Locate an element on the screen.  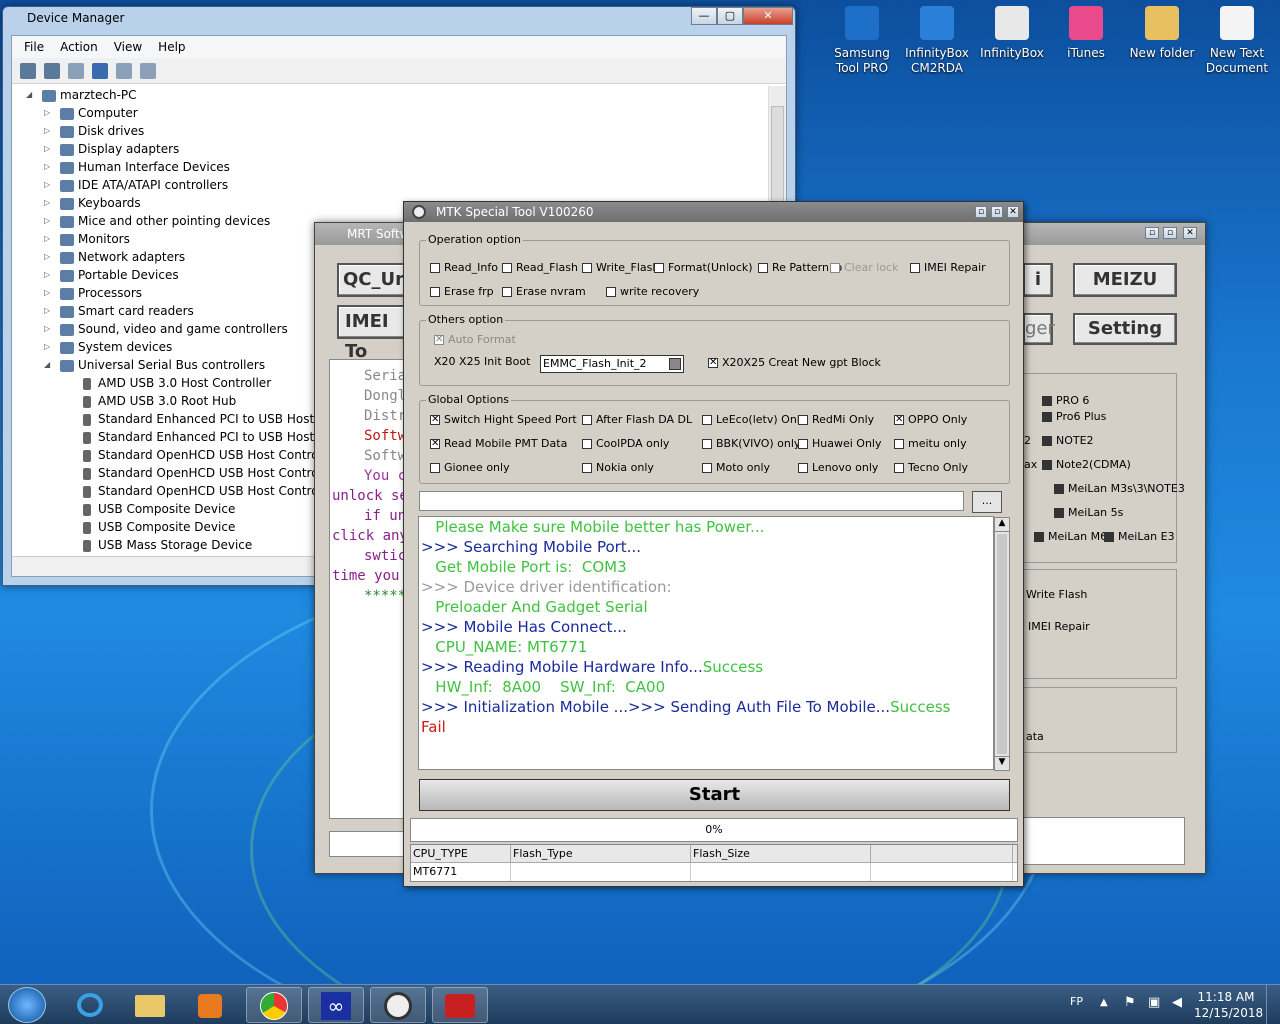
global-option-checkbox: Gionee only is located at coordinates (470, 468).